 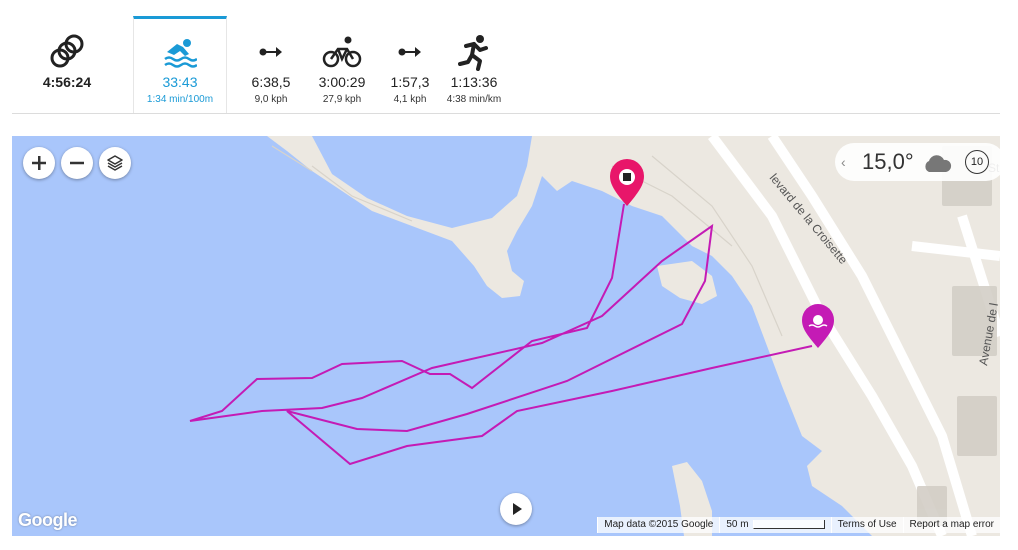 What do you see at coordinates (48, 520) in the screenshot?
I see `google-logo: Google` at bounding box center [48, 520].